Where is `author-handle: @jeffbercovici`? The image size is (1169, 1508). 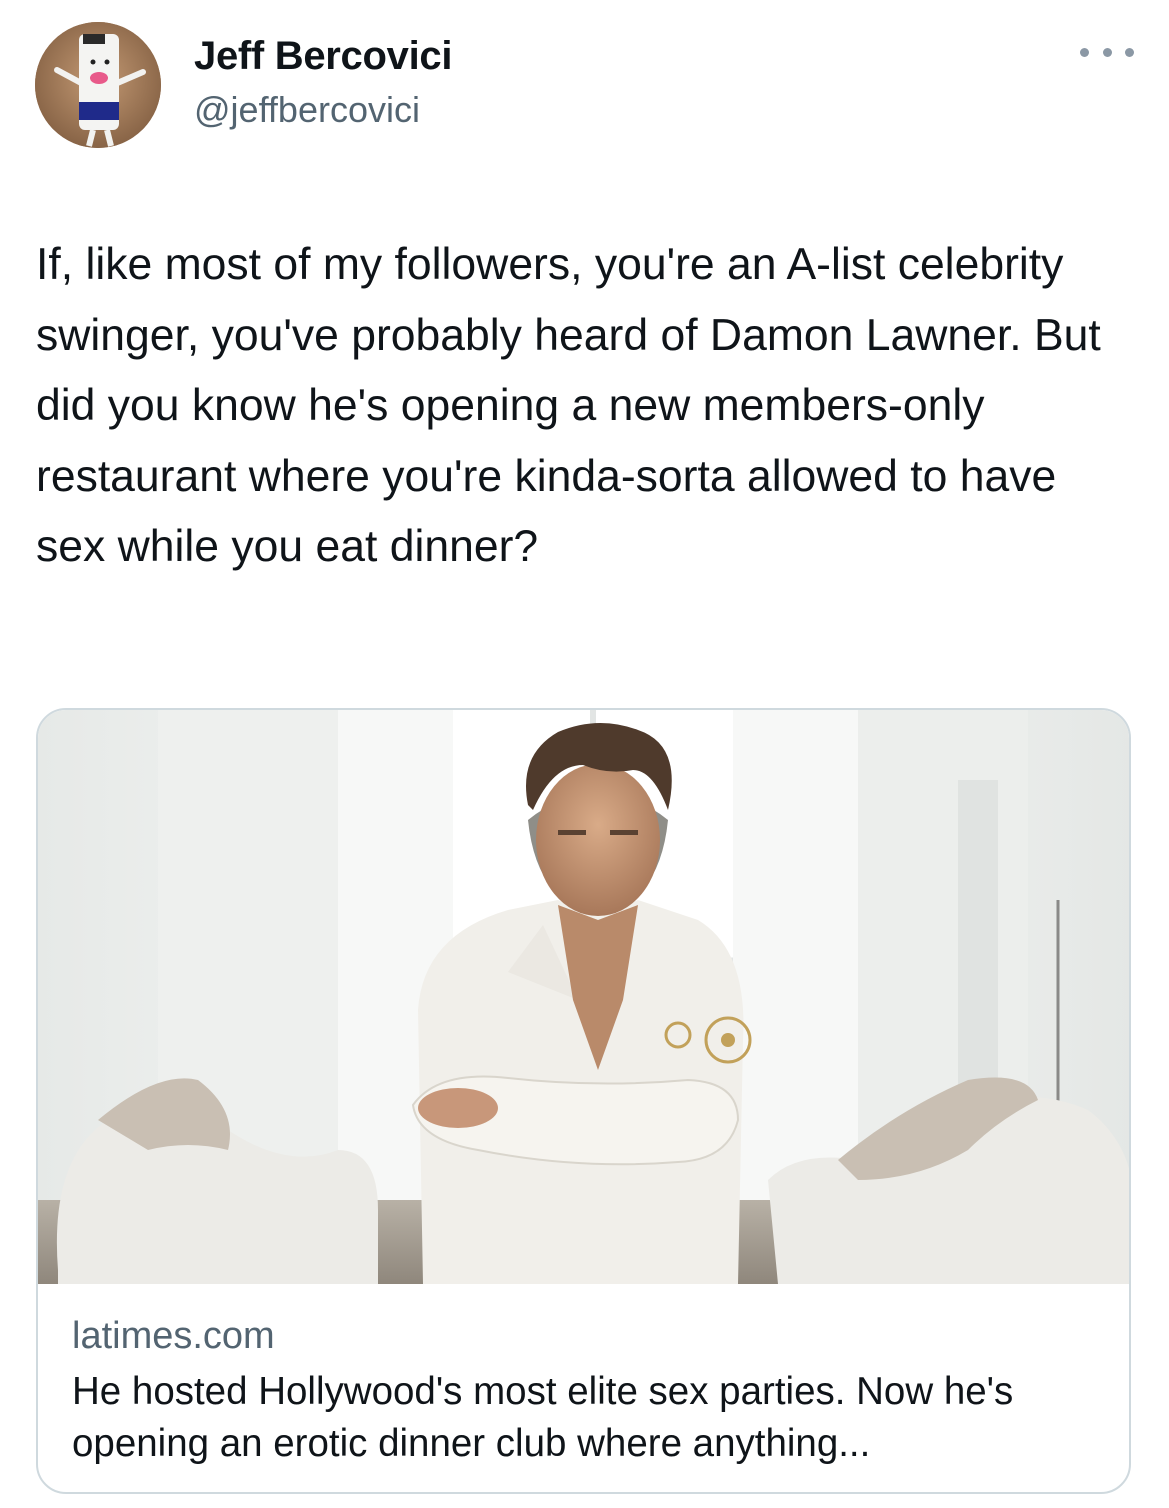 author-handle: @jeffbercovici is located at coordinates (307, 110).